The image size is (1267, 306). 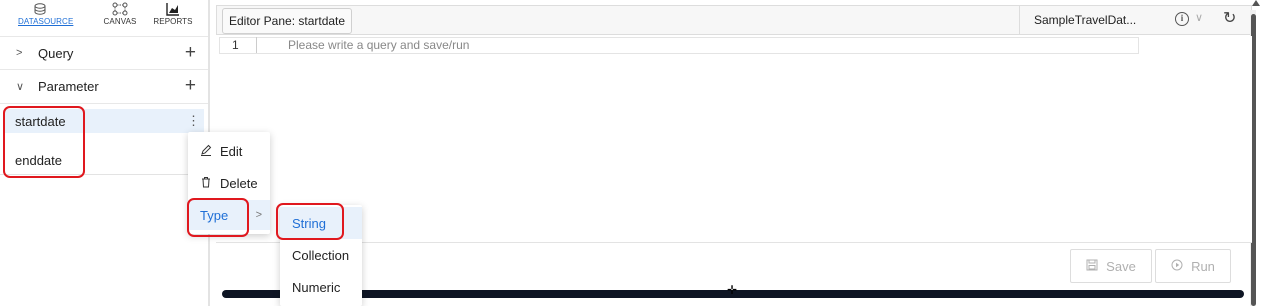 What do you see at coordinates (173, 21) in the screenshot?
I see `tab-reports-label: REPORTS` at bounding box center [173, 21].